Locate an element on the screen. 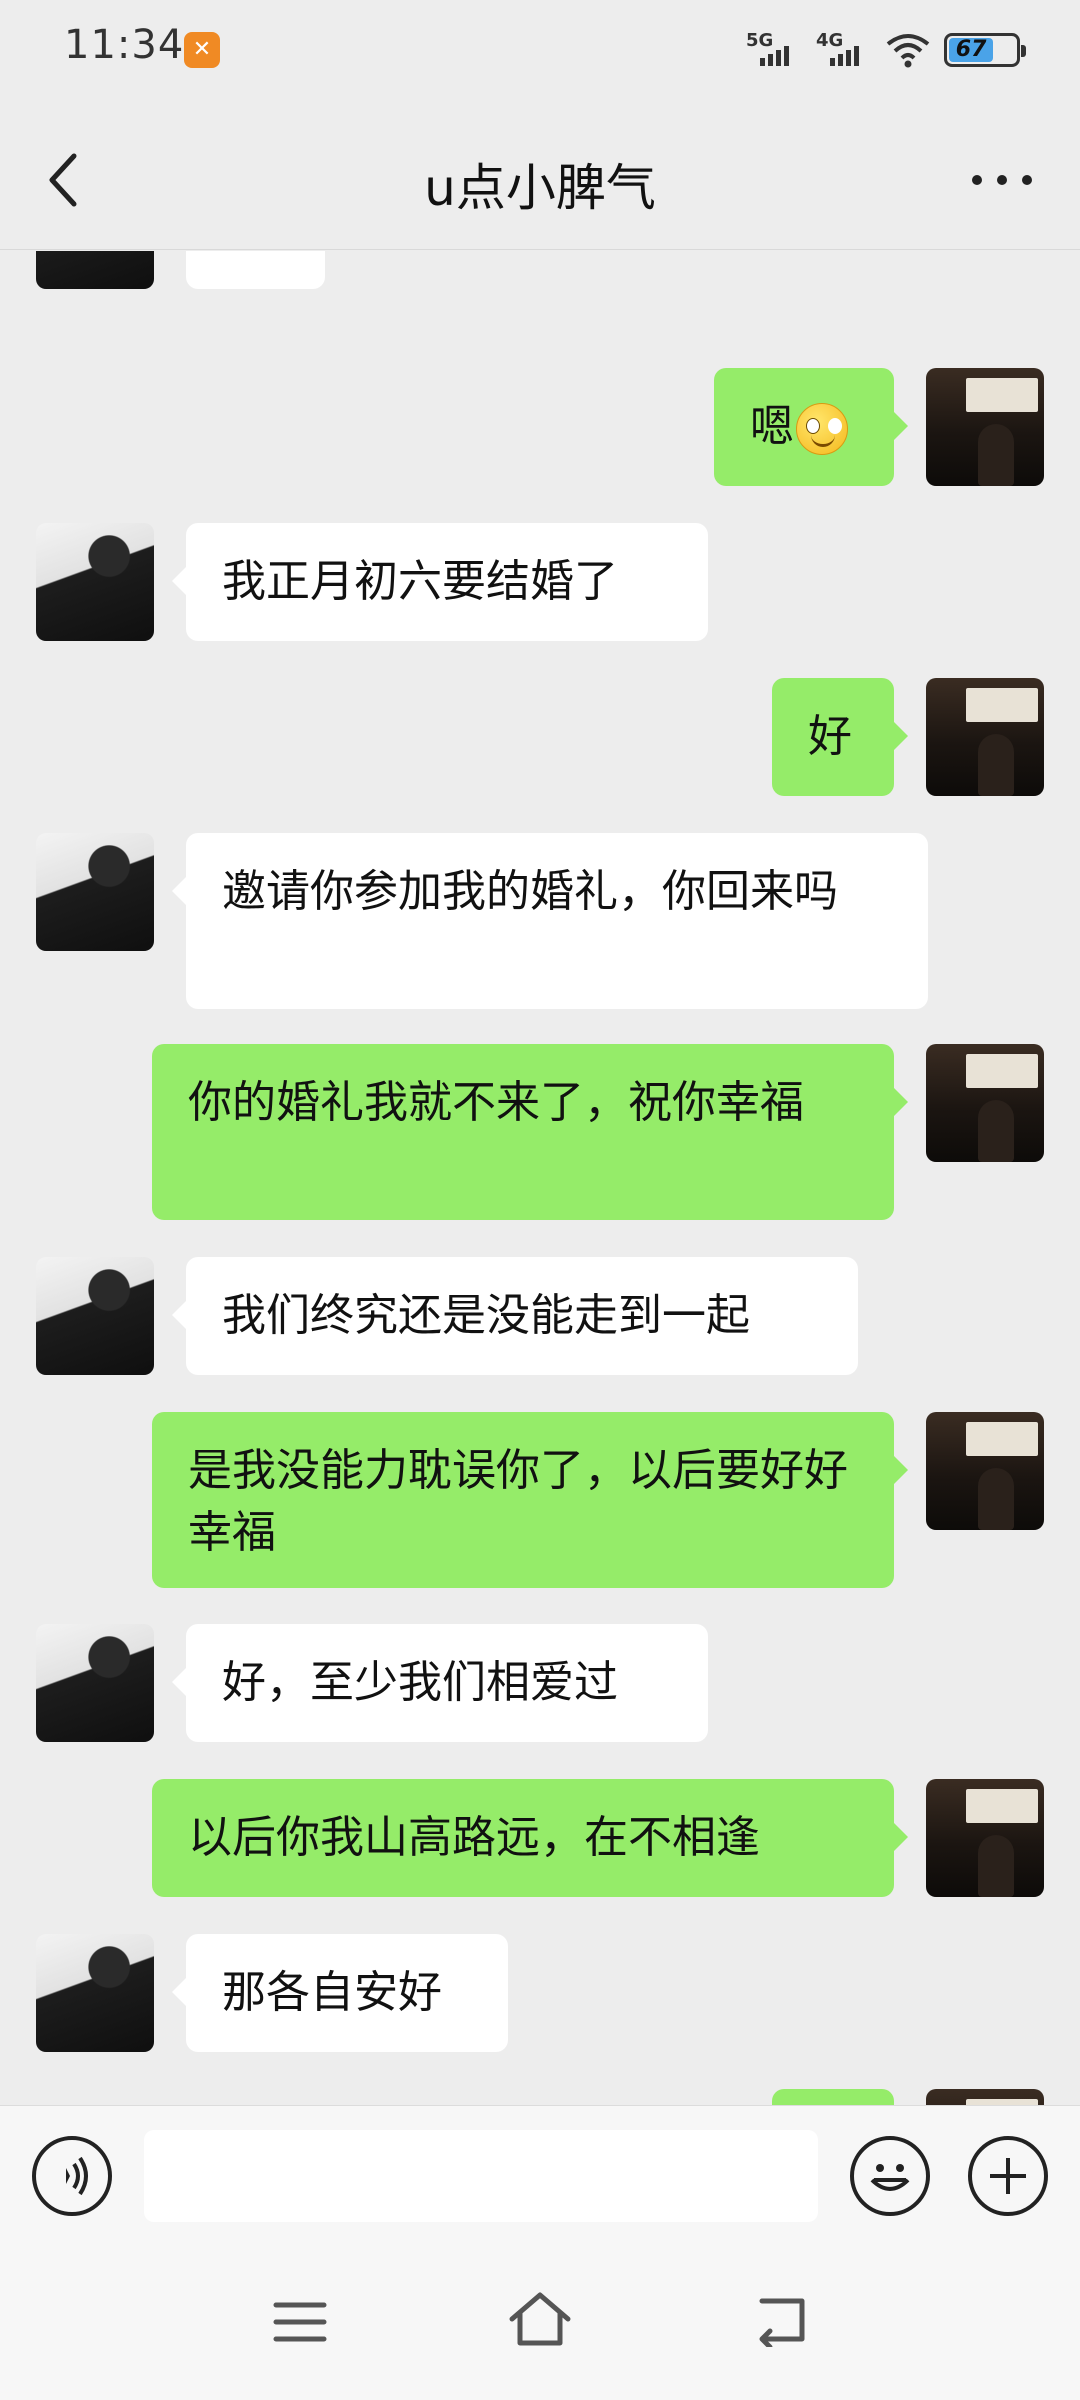 The height and width of the screenshot is (2400, 1080). page-title: u点小脾气 is located at coordinates (540, 188).